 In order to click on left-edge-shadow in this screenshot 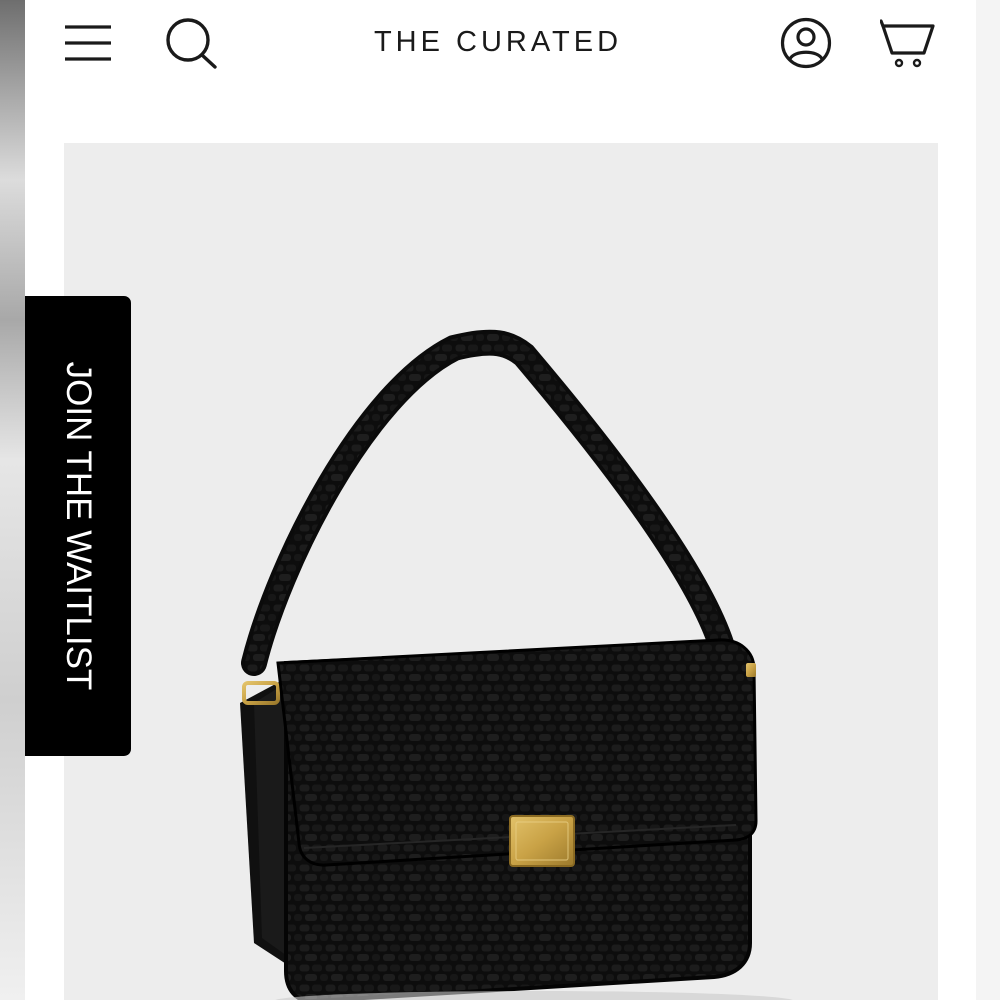, I will do `click(12, 500)`.